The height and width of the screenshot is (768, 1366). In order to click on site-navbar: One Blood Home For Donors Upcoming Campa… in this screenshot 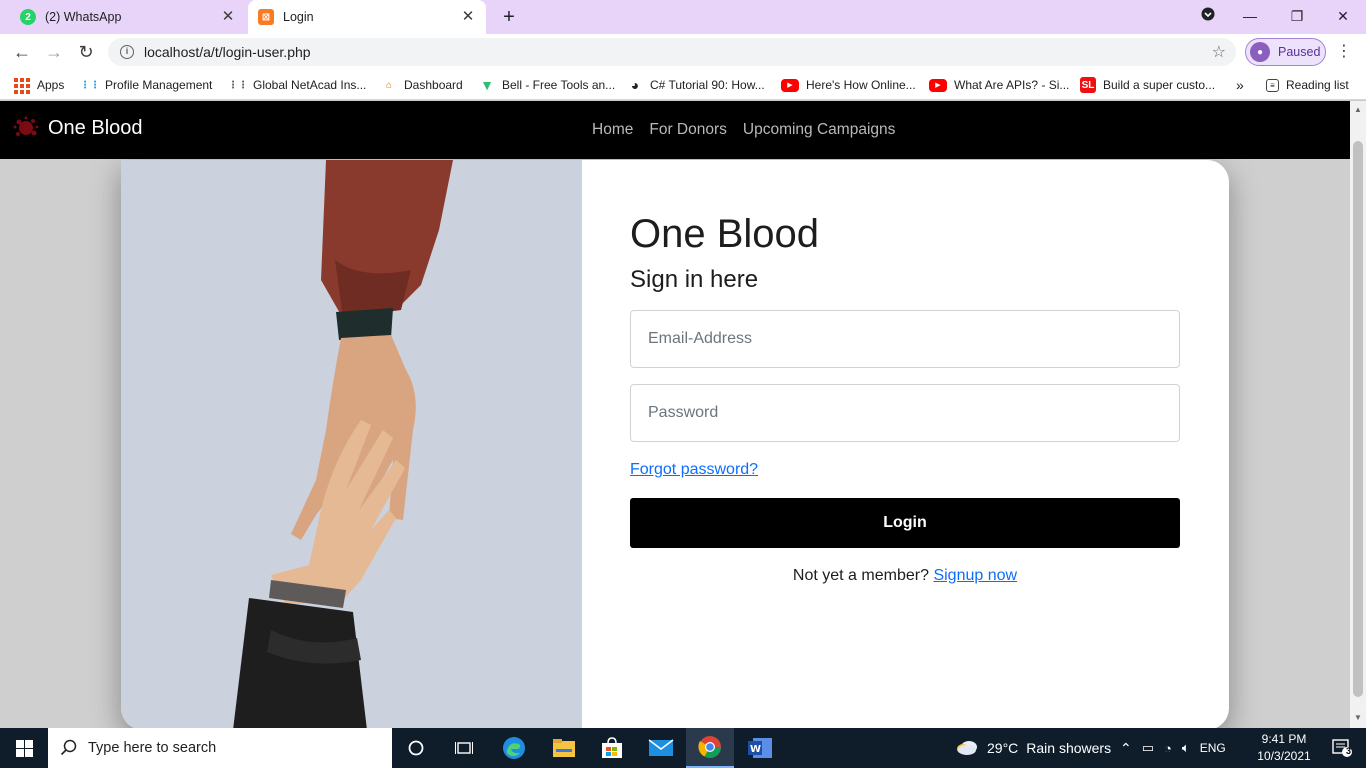, I will do `click(675, 130)`.